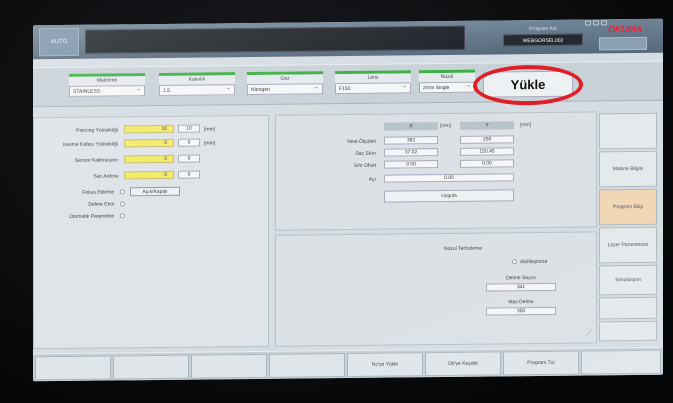  I want to click on angle-row: Açı 0.00, so click(437, 178).